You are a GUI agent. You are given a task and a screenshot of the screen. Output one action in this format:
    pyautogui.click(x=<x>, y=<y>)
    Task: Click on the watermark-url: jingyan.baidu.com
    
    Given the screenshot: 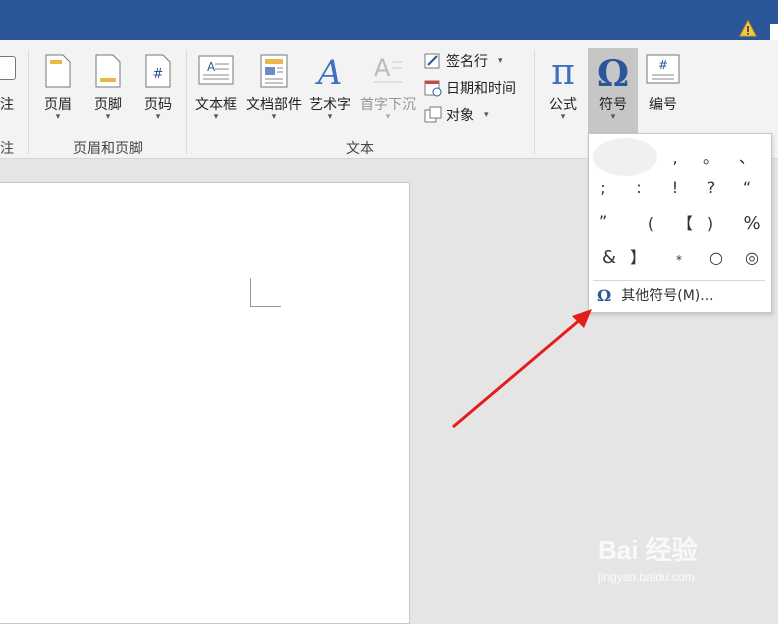 What is the action you would take?
    pyautogui.click(x=646, y=577)
    